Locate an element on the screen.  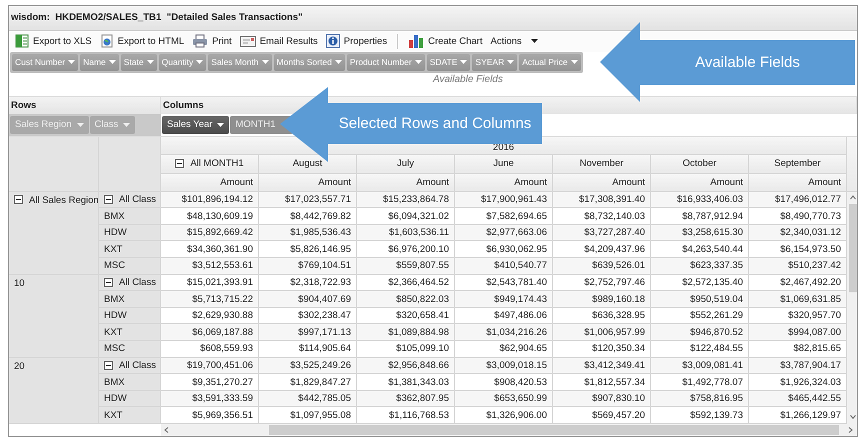
field-button: SDATE is located at coordinates (448, 62).